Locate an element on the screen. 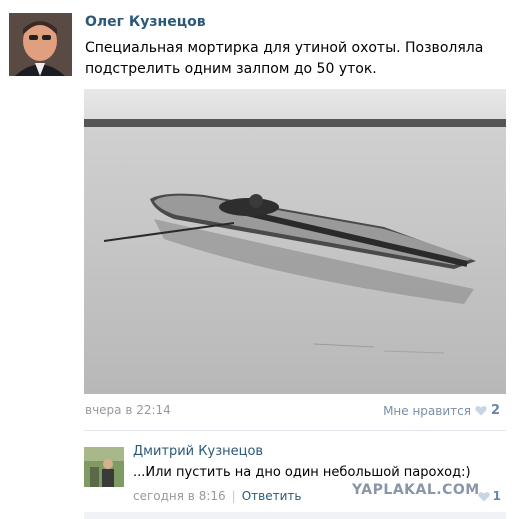 This screenshot has height=519, width=515. comment-like-button: 1 is located at coordinates (489, 496).